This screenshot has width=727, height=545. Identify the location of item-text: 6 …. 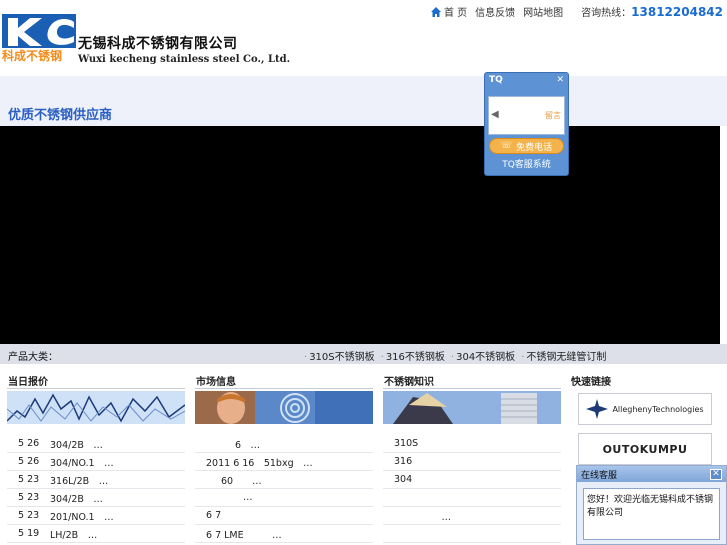
(248, 445).